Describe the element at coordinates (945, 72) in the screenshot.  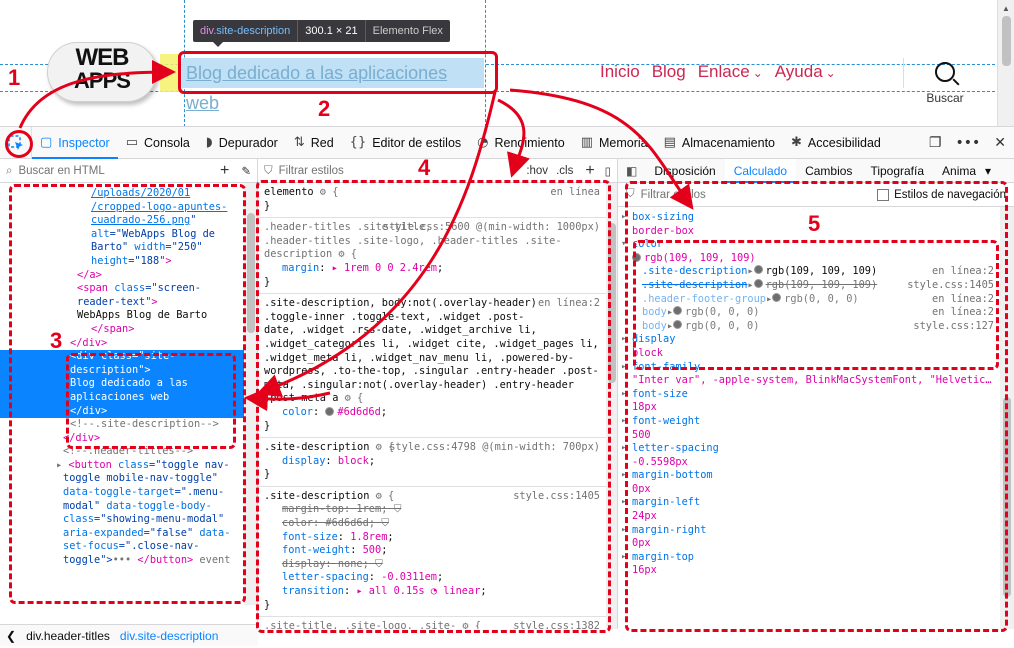
I see `search-icon` at that location.